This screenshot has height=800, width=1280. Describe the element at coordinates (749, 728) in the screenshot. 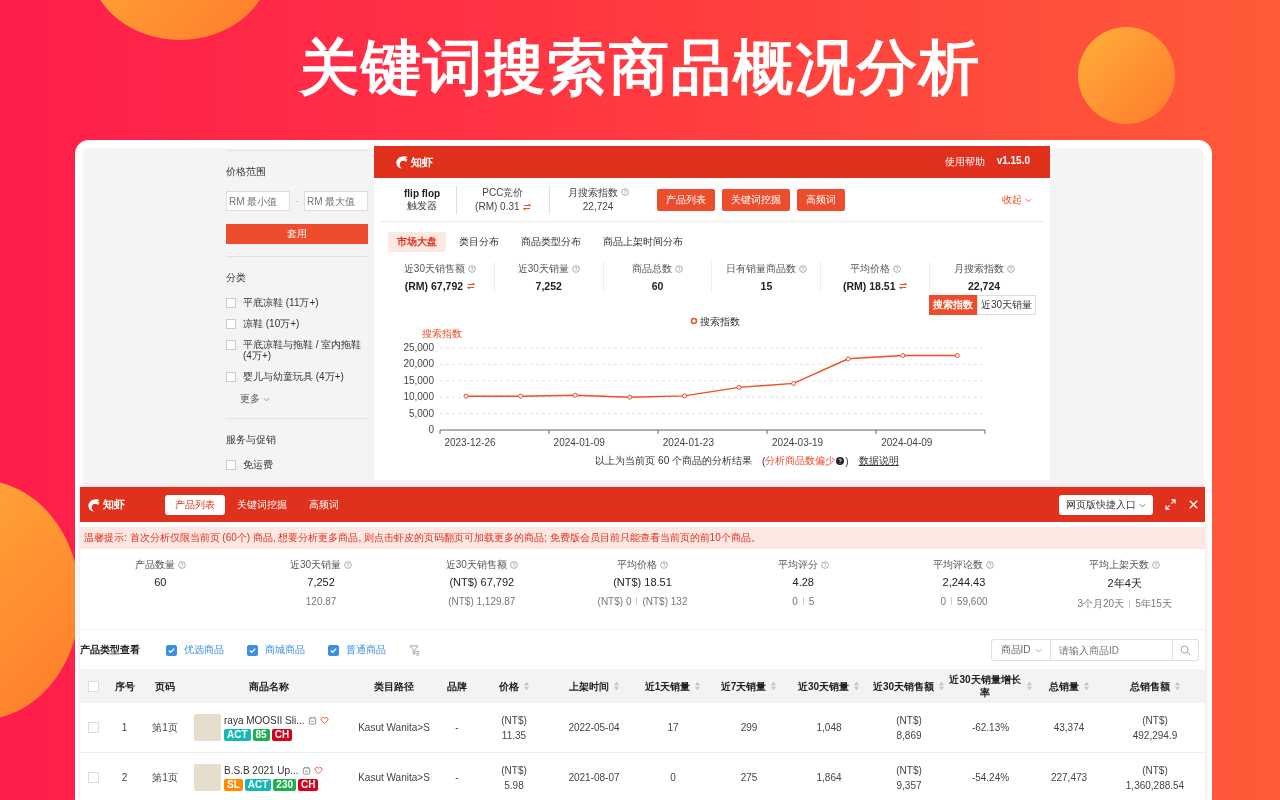

I see `table-cell-text: 299` at that location.